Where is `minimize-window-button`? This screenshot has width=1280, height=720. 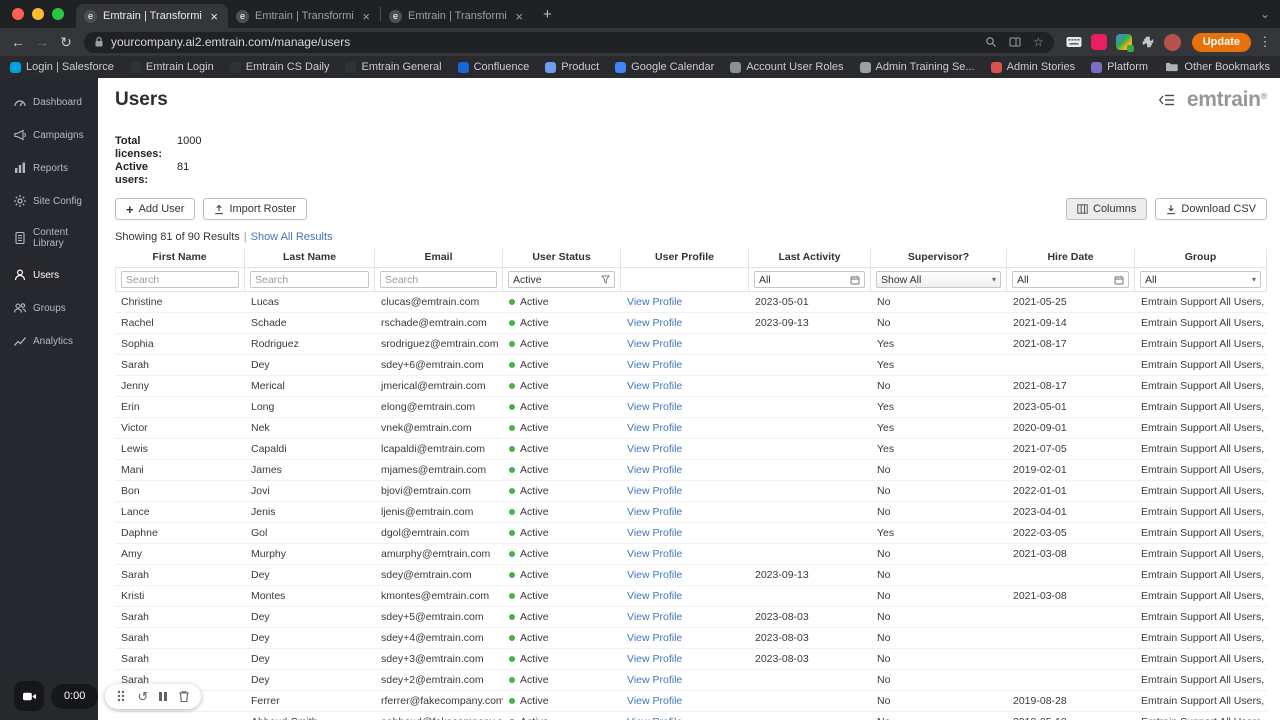
minimize-window-button is located at coordinates (38, 14).